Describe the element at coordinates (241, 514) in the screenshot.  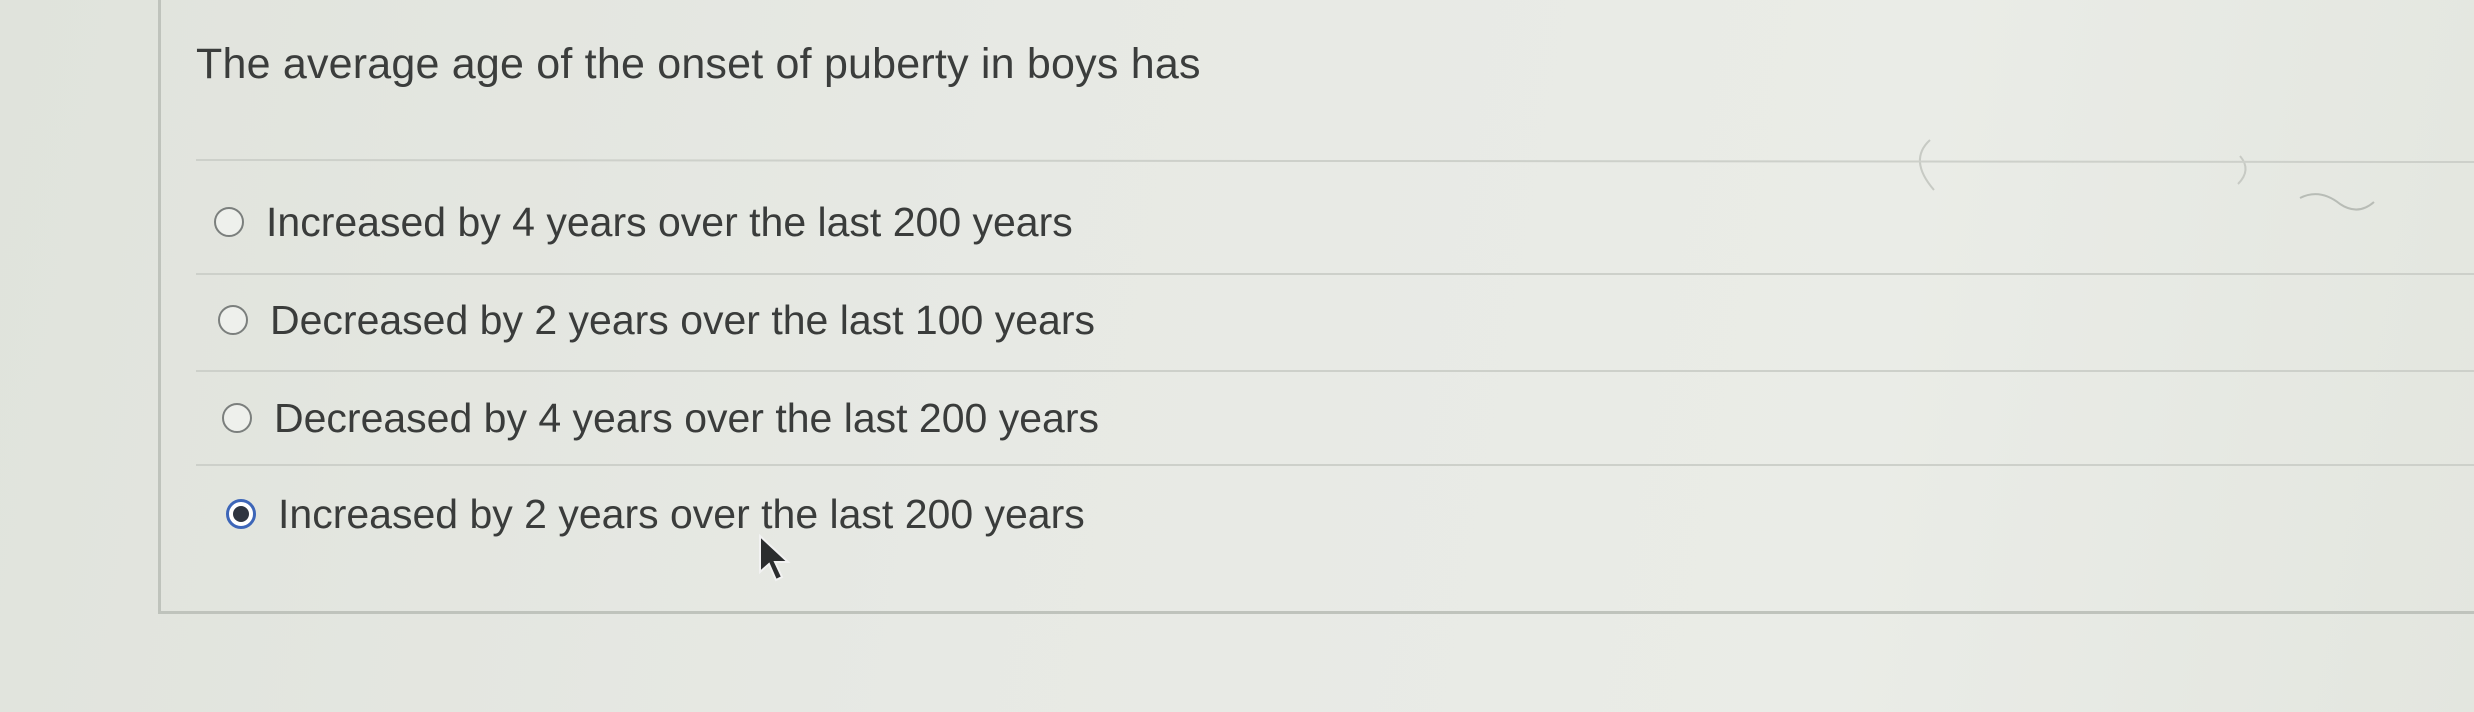
I see `radio-checked-icon` at that location.